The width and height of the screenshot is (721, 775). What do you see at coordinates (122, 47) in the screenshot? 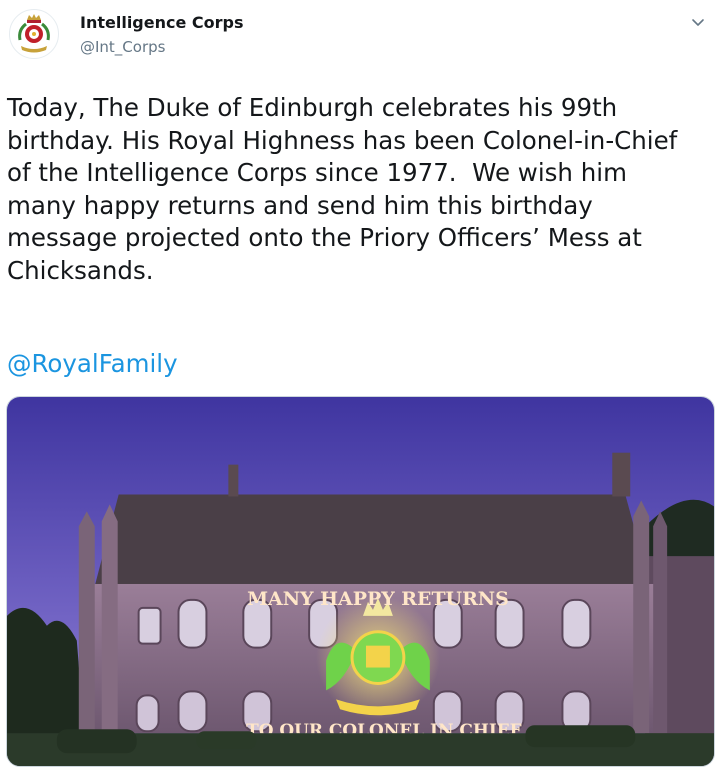
I see `author-handle: @Int_Corps` at bounding box center [122, 47].